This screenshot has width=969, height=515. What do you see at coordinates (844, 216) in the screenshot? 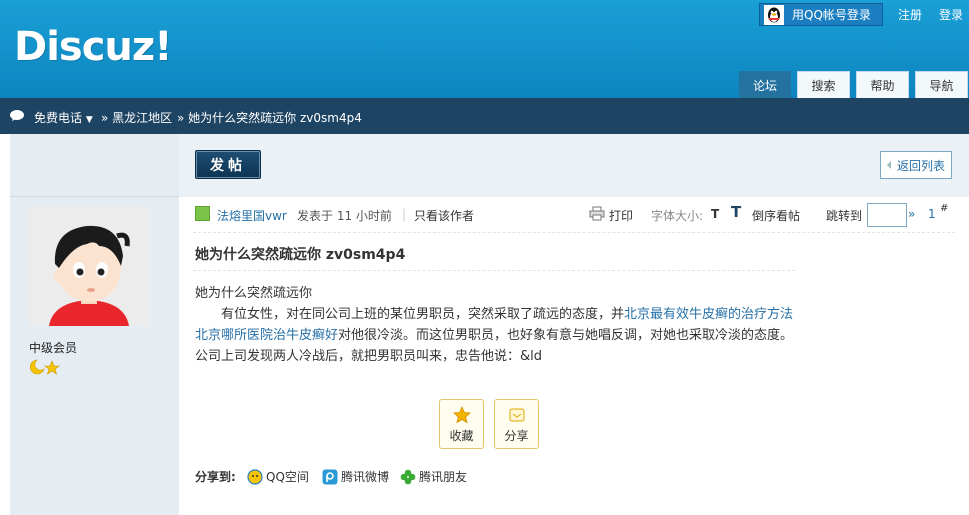
I see `jump-to-label: 跳转到` at bounding box center [844, 216].